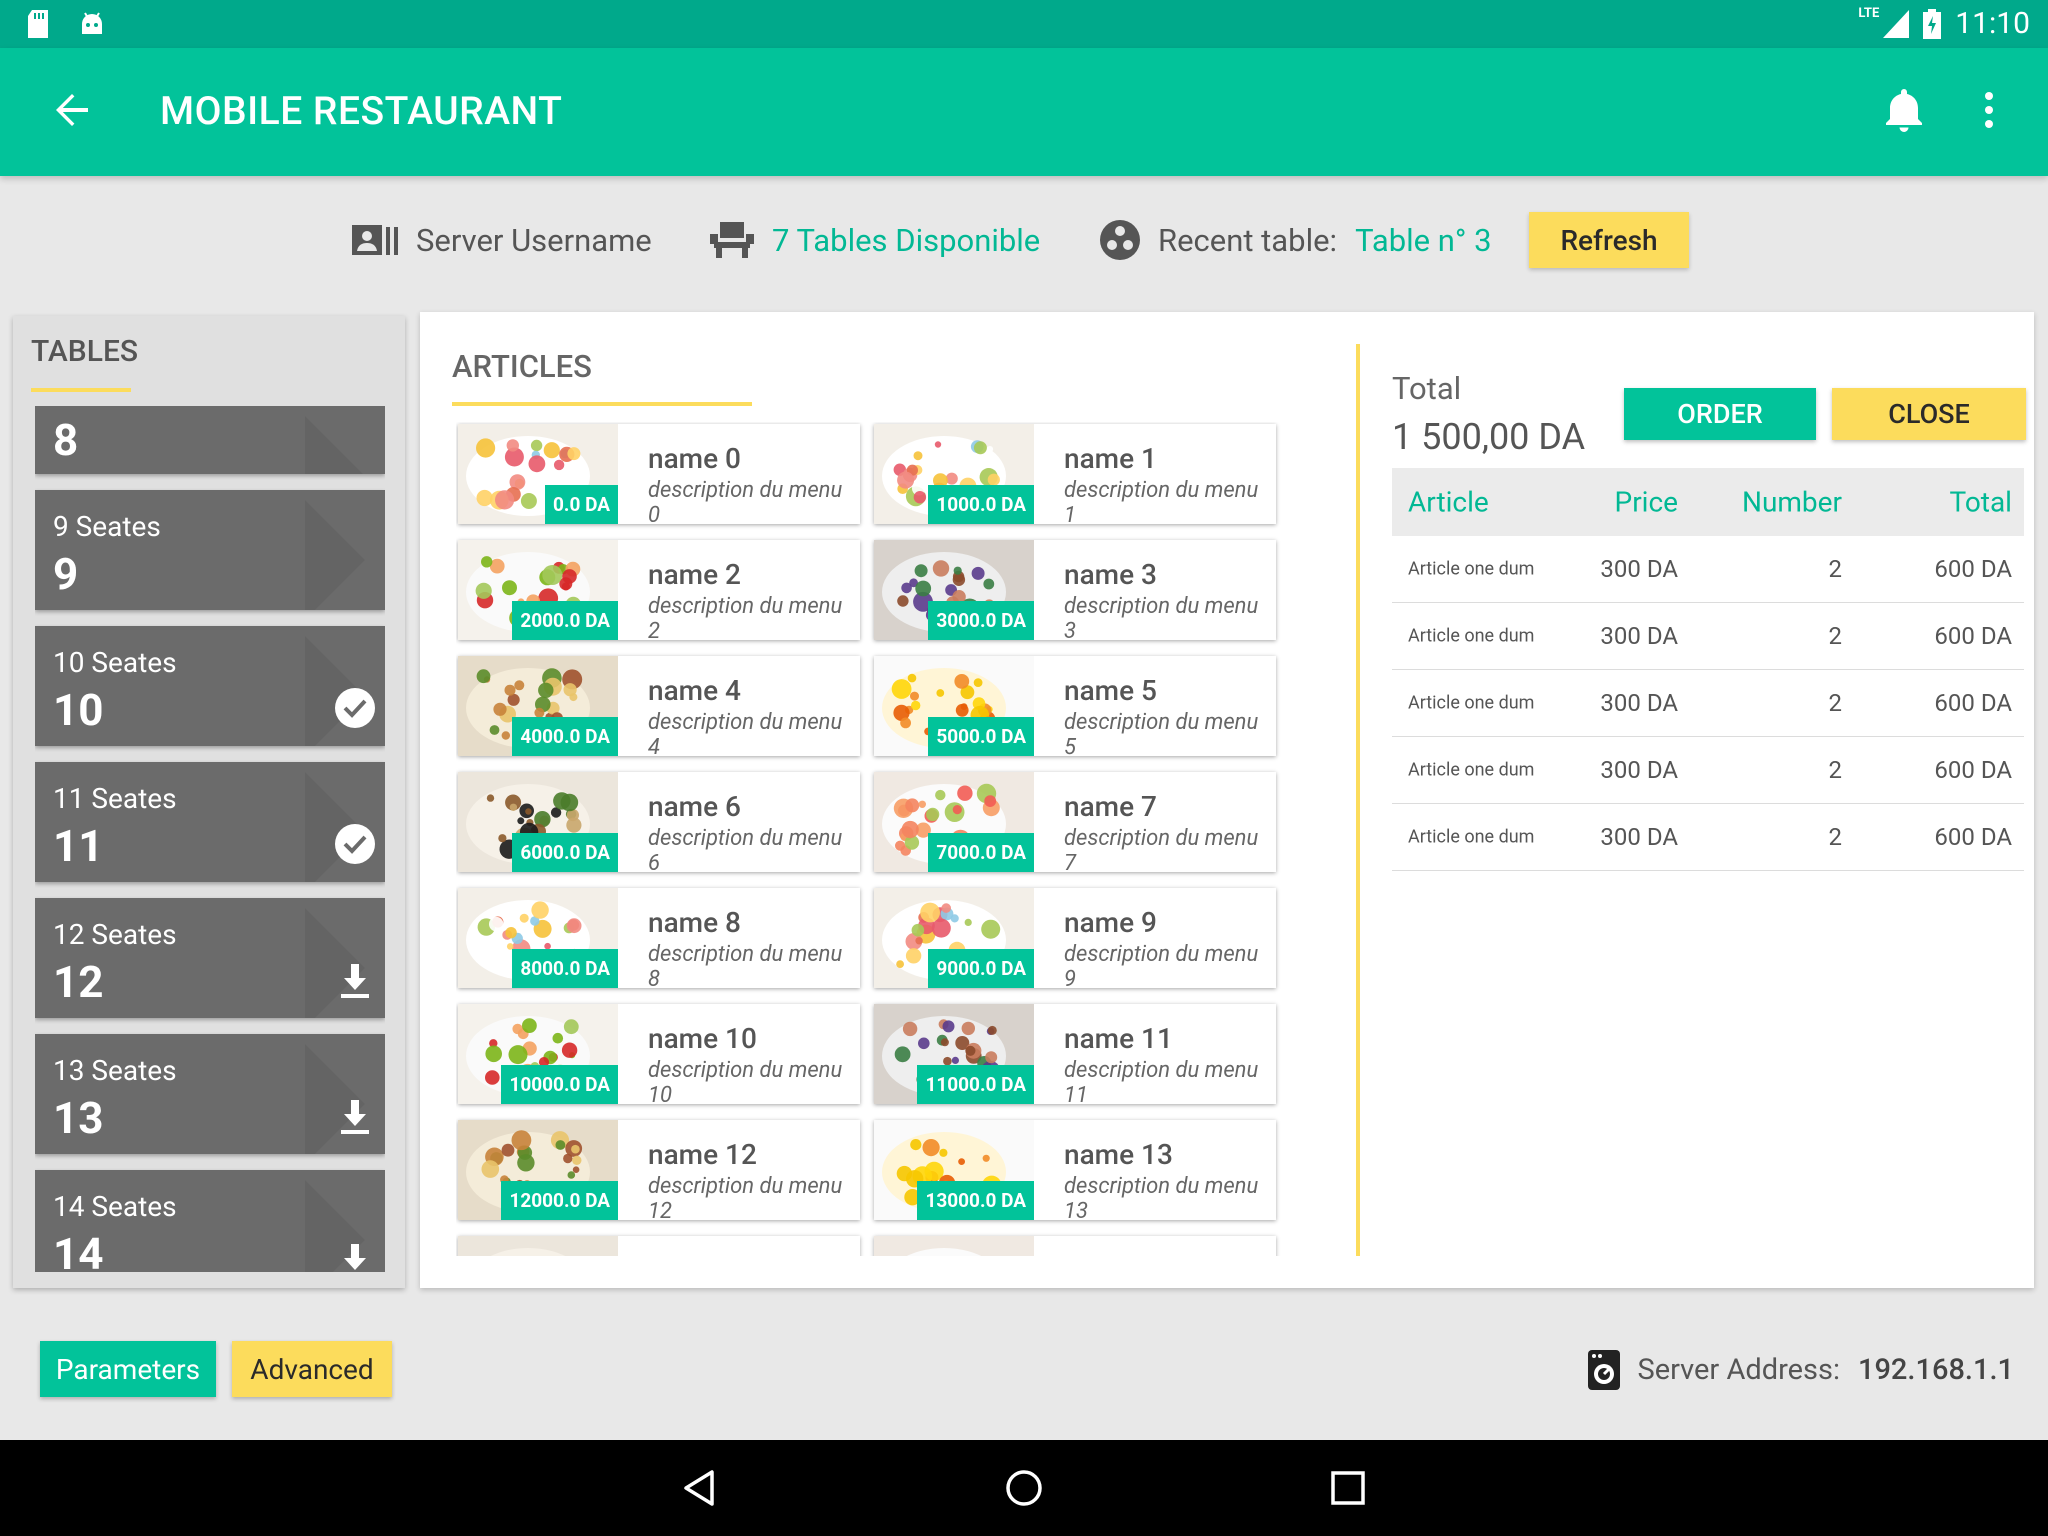 The height and width of the screenshot is (1536, 2048). What do you see at coordinates (115, 798) in the screenshot?
I see `table-seats: 11 Seates` at bounding box center [115, 798].